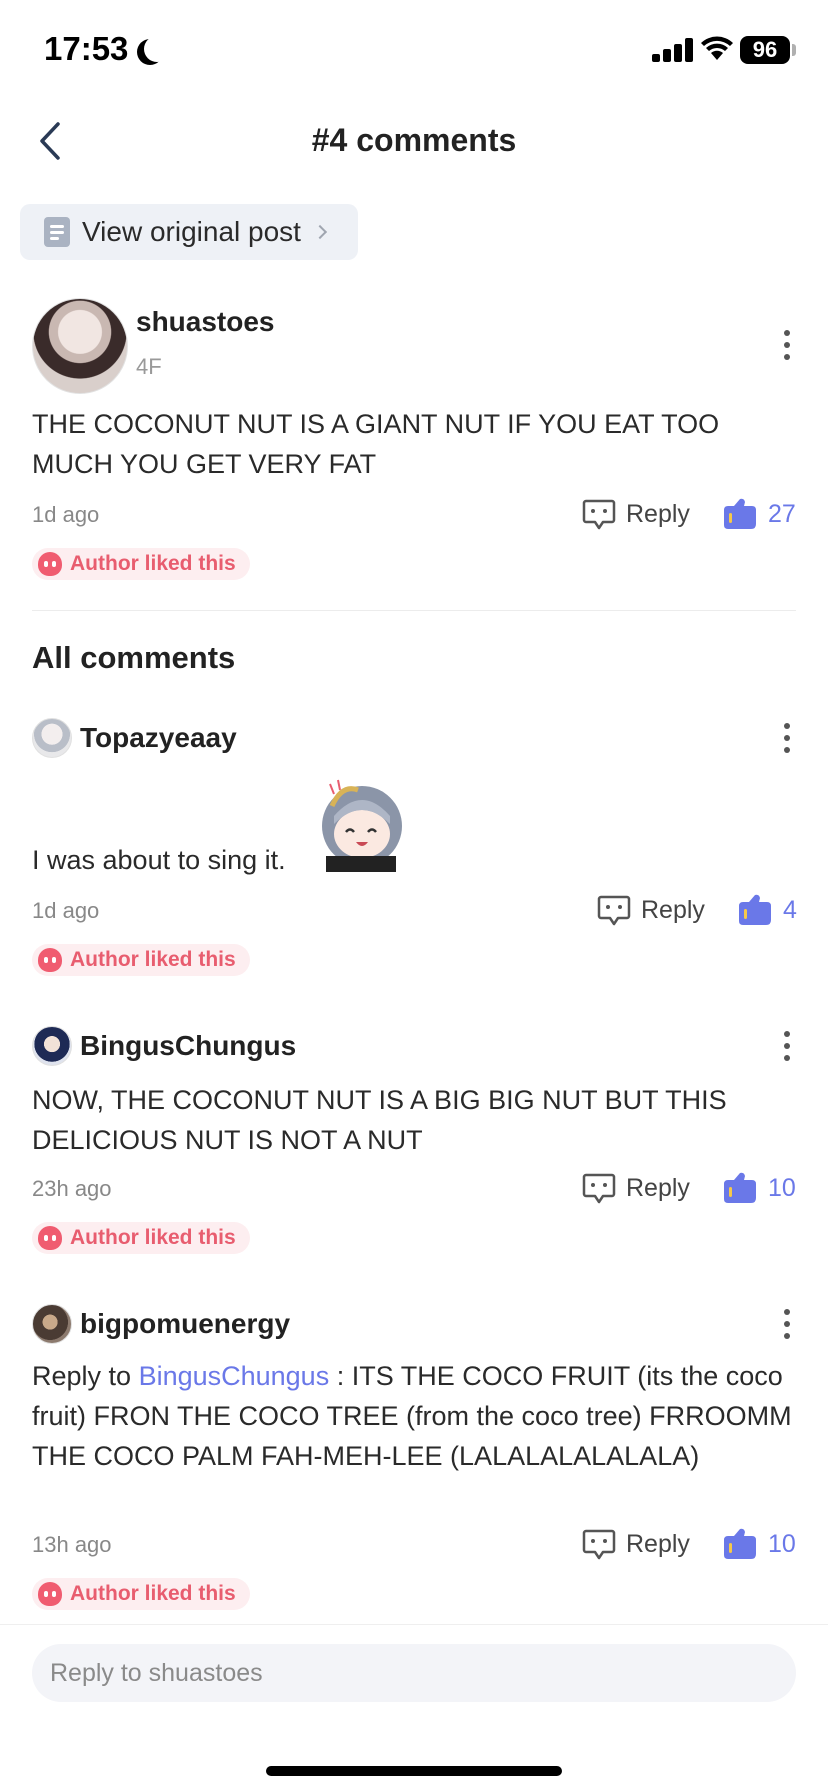 Image resolution: width=828 pixels, height=1792 pixels. I want to click on username: bigpomuenergy, so click(185, 1324).